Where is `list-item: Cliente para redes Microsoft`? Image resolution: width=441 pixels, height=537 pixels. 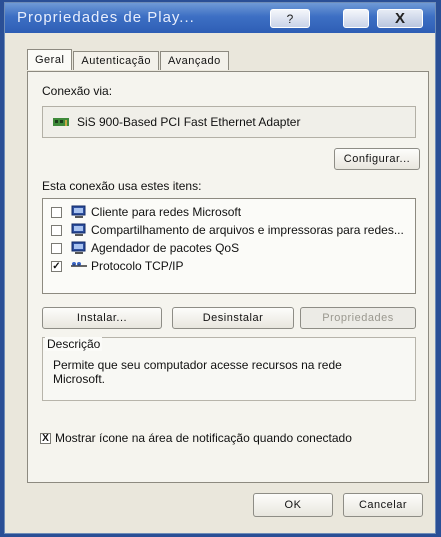 list-item: Cliente para redes Microsoft is located at coordinates (146, 212).